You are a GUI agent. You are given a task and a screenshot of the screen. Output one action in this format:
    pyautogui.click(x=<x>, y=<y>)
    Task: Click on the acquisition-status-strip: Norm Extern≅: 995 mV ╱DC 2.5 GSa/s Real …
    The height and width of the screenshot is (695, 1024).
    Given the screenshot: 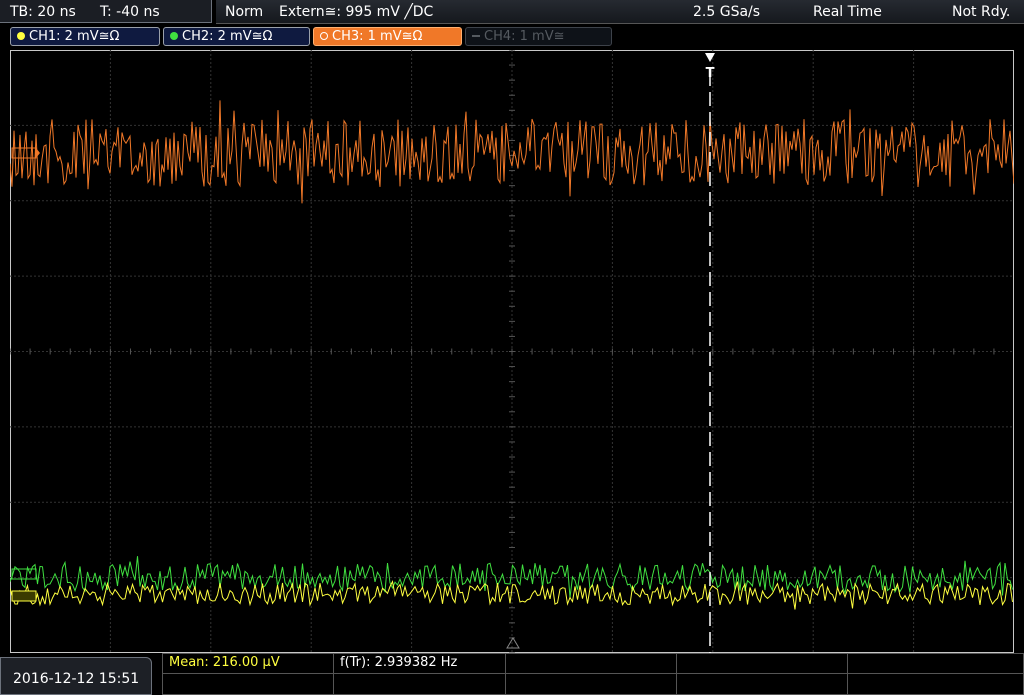 What is the action you would take?
    pyautogui.click(x=620, y=12)
    